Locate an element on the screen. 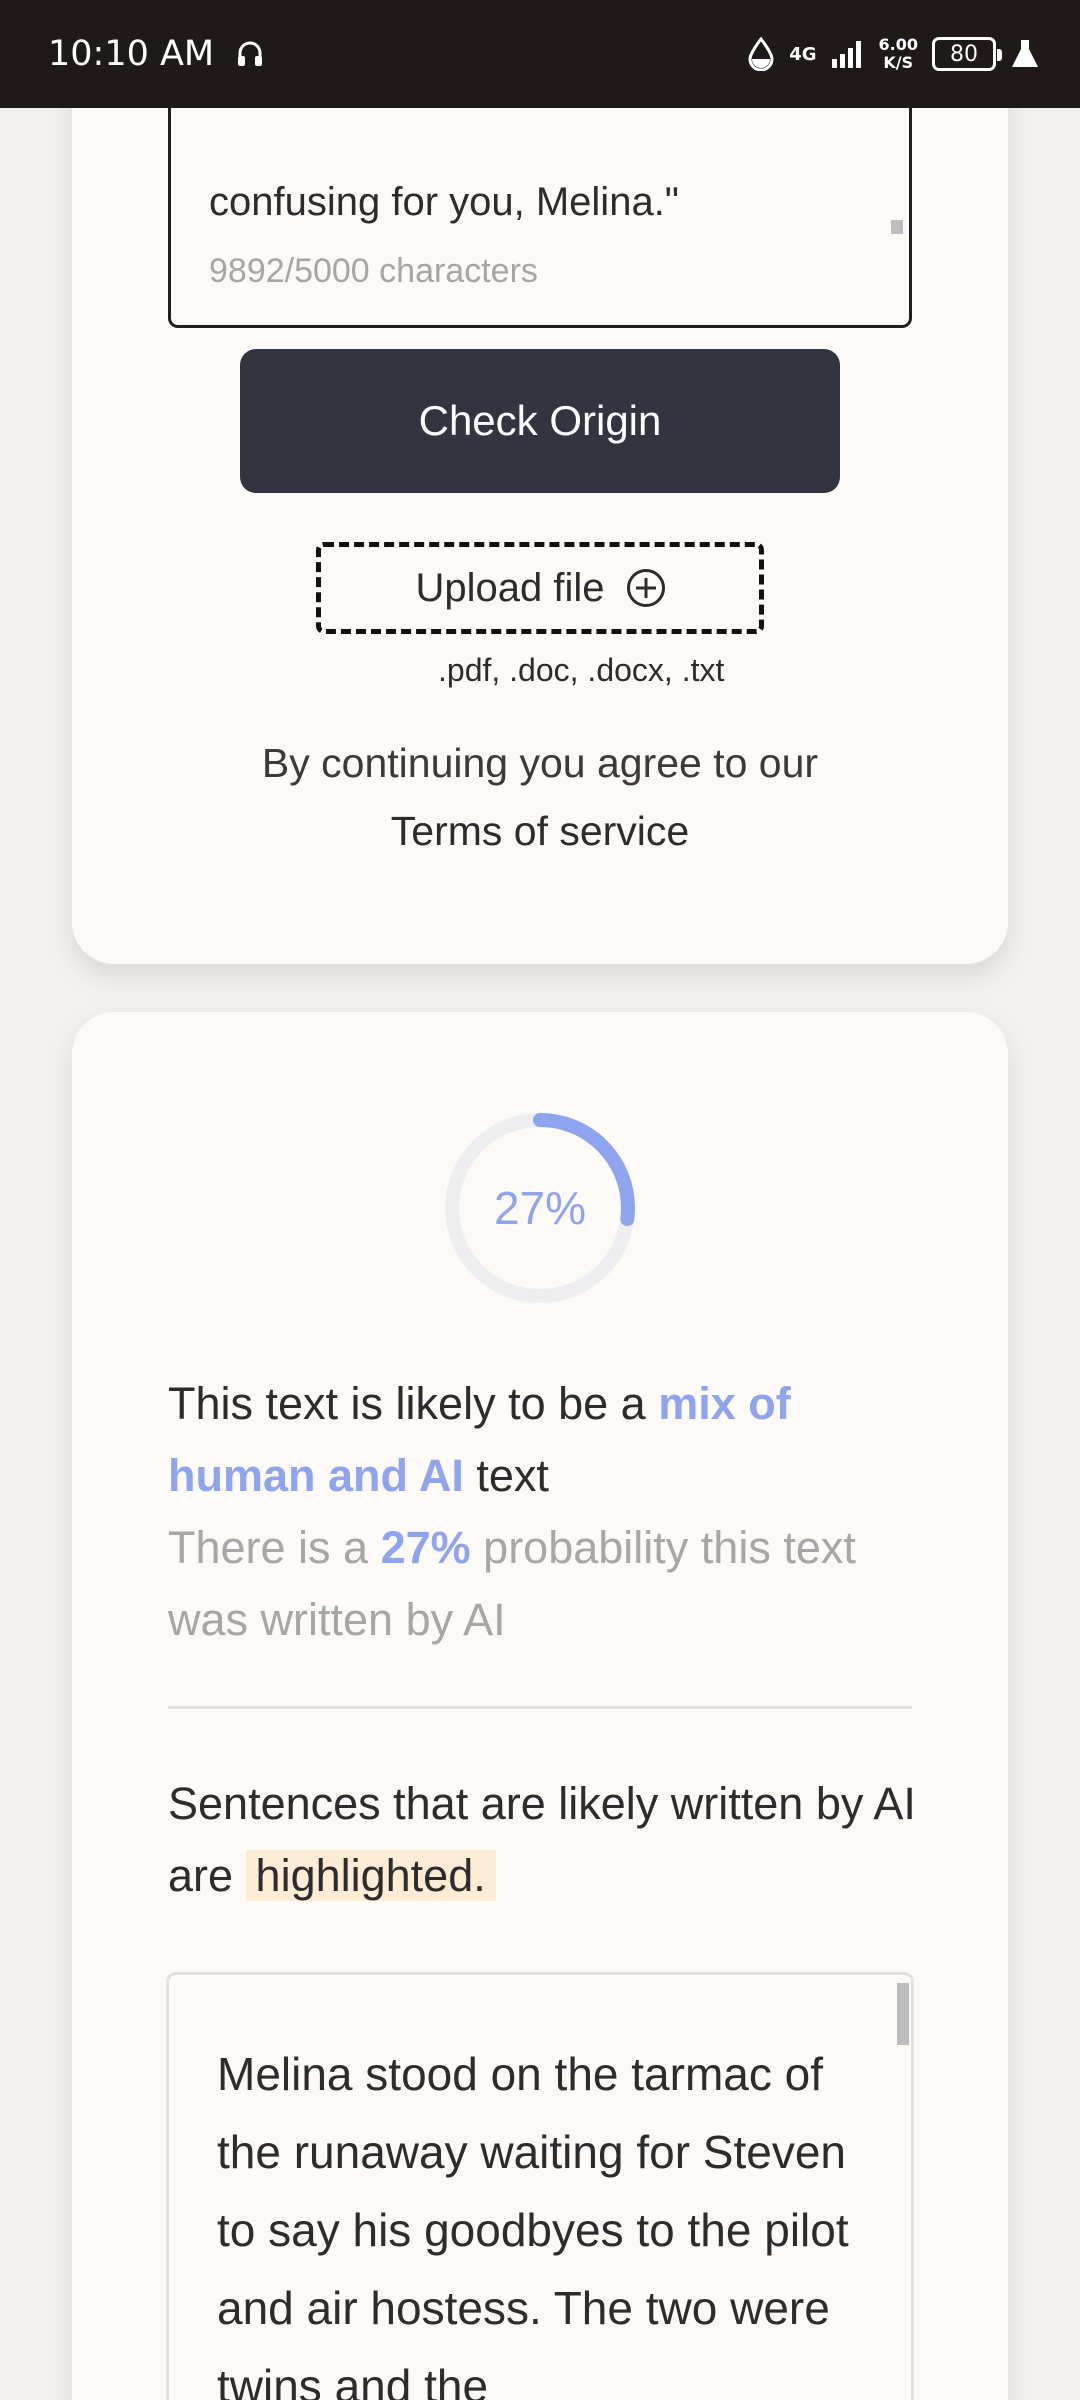 The height and width of the screenshot is (2400, 1080). network-type: 4G is located at coordinates (803, 54).